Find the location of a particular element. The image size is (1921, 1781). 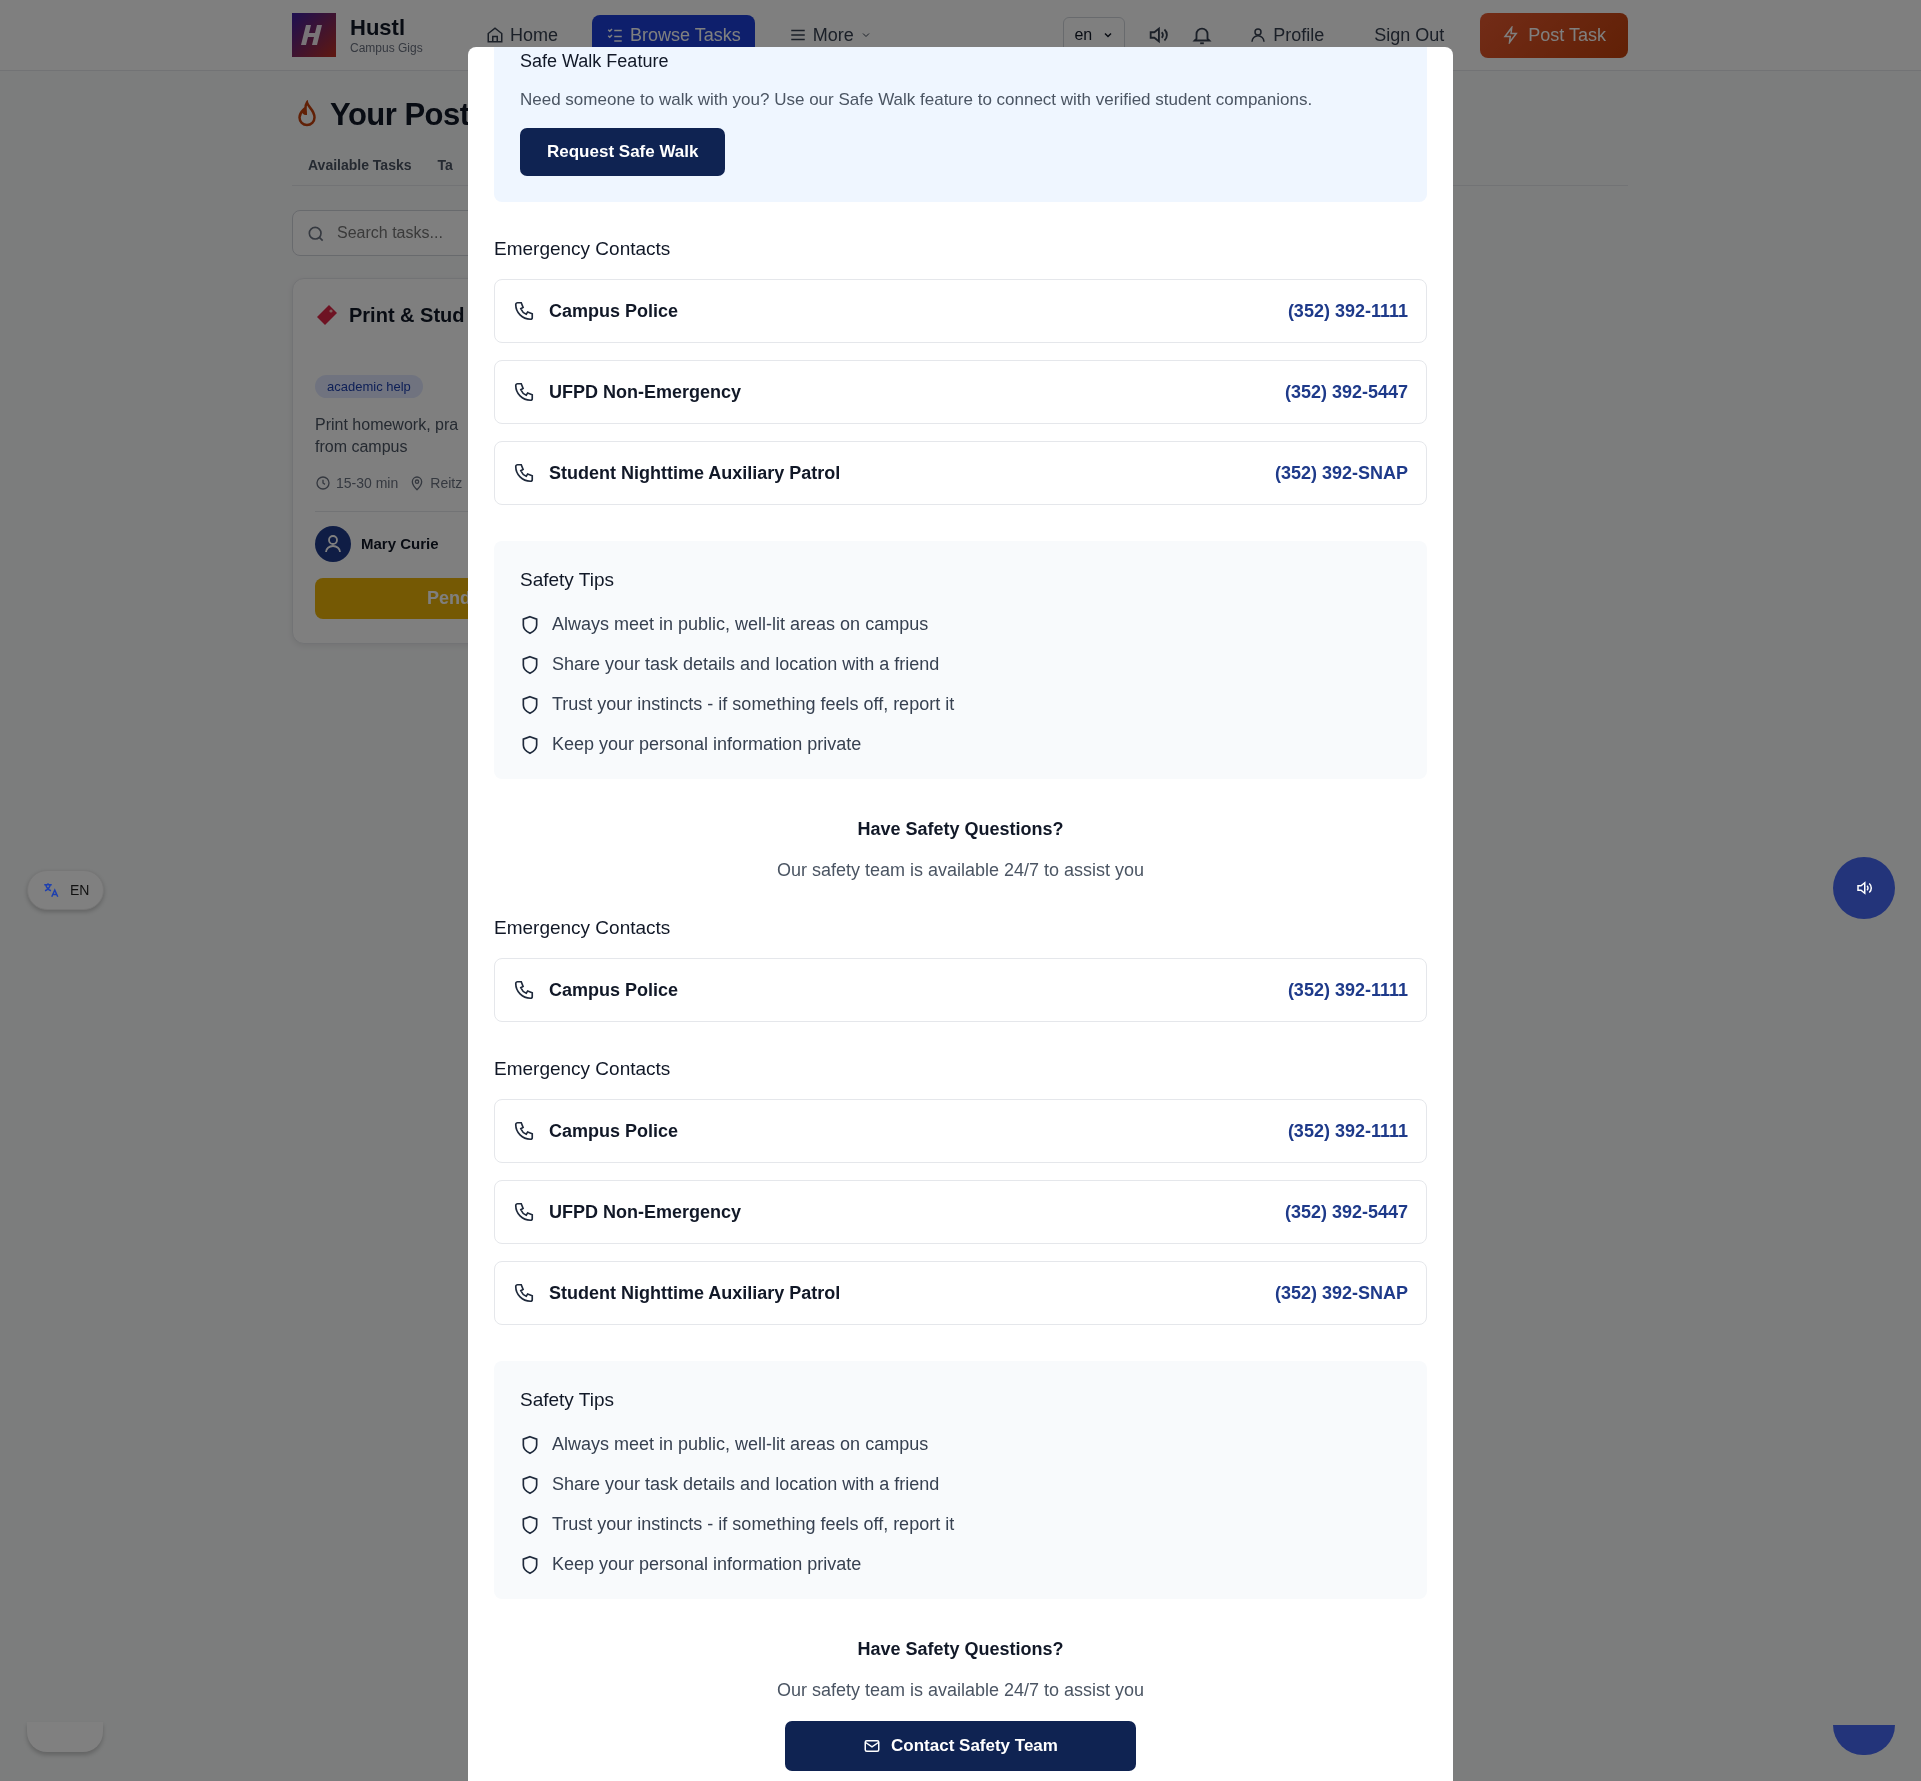

profile-link: Profile is located at coordinates (1287, 35).